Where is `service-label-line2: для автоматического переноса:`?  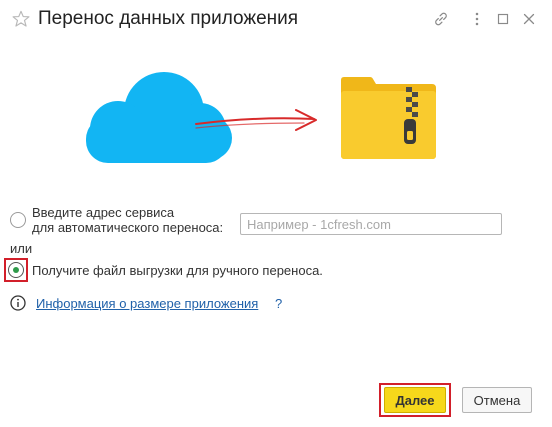 service-label-line2: для автоматического переноса: is located at coordinates (128, 227).